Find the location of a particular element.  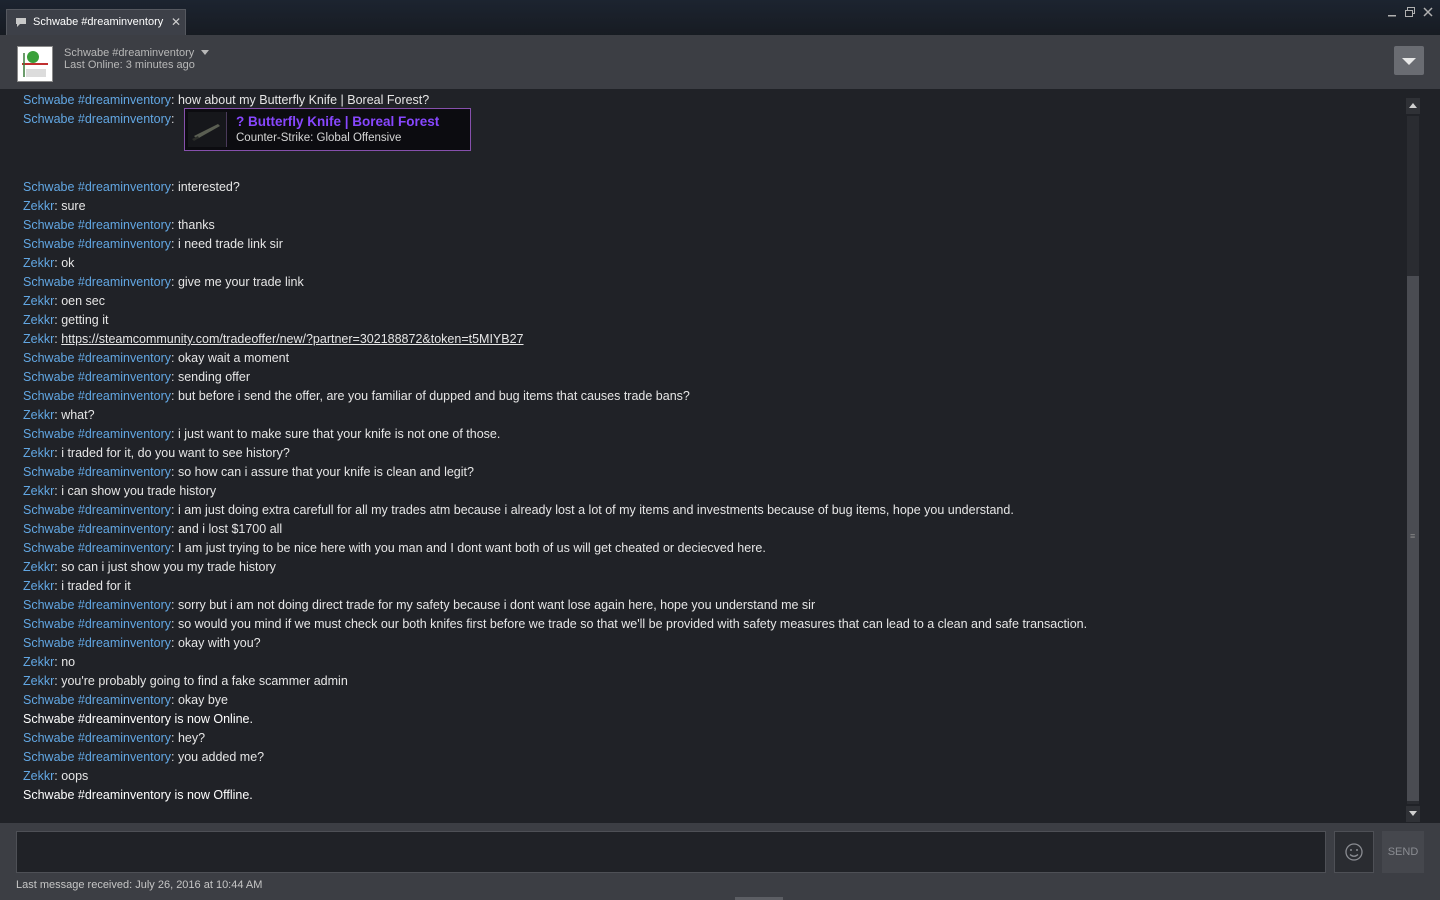

chat-options-button is located at coordinates (1409, 60).